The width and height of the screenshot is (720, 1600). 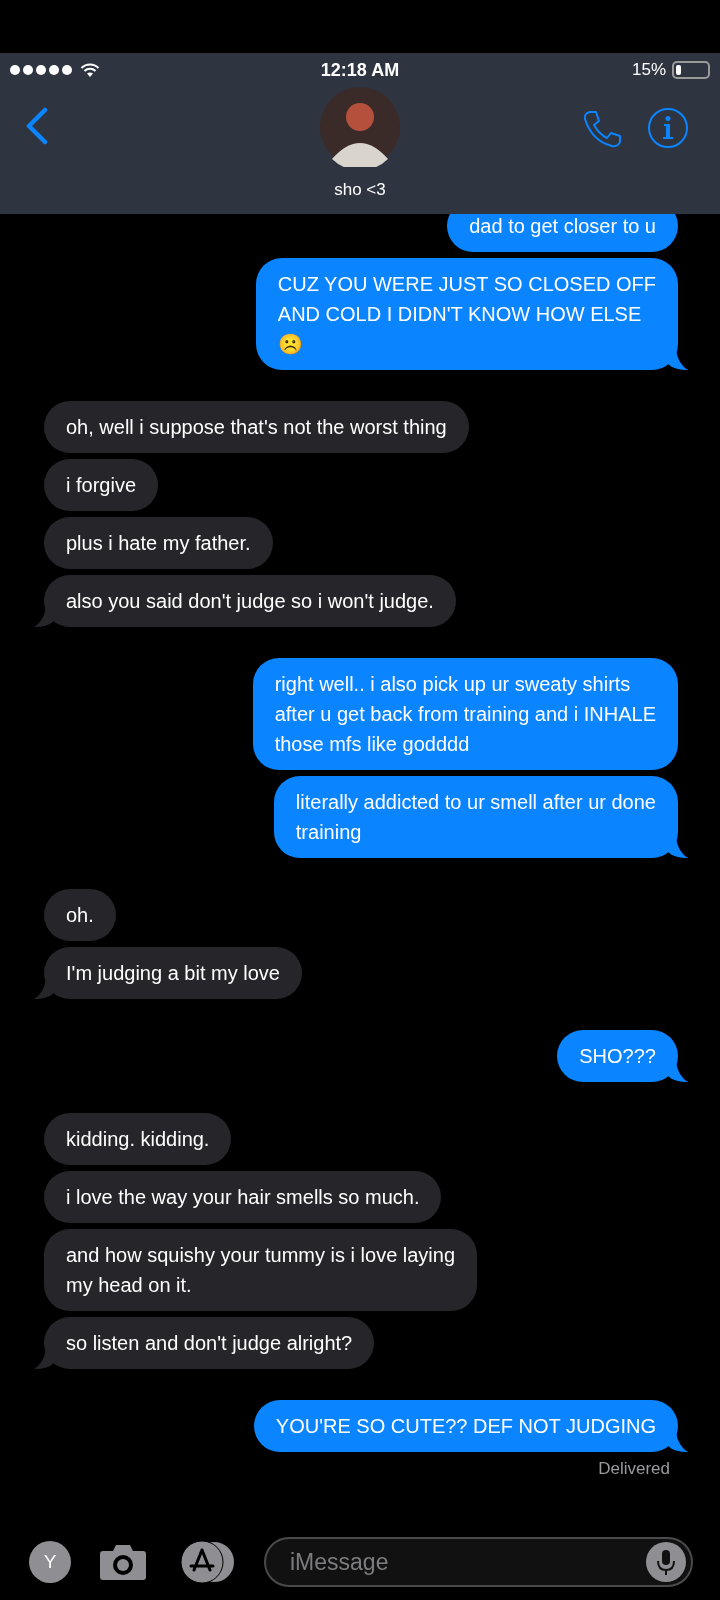 I want to click on received-message-bubble: also you said don't judge so i won't judge., so click(x=250, y=601).